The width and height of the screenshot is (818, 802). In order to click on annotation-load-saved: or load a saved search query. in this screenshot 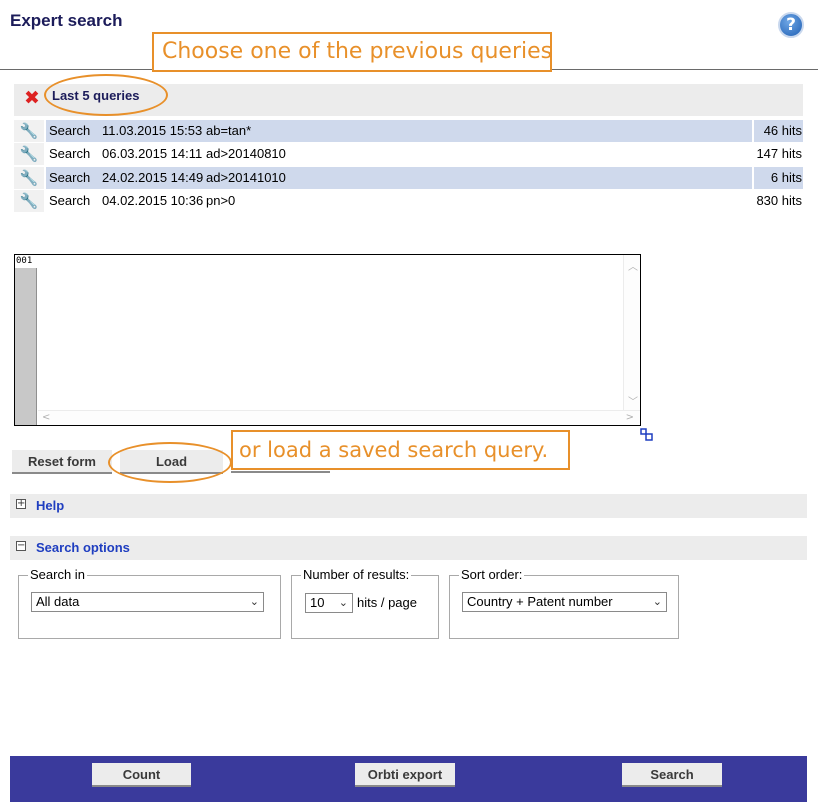, I will do `click(400, 450)`.